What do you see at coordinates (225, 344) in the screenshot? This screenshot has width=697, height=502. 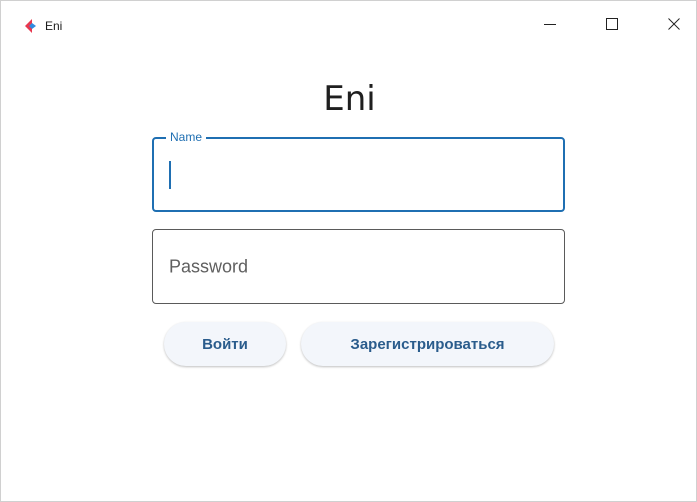 I see `login-button: Войти` at bounding box center [225, 344].